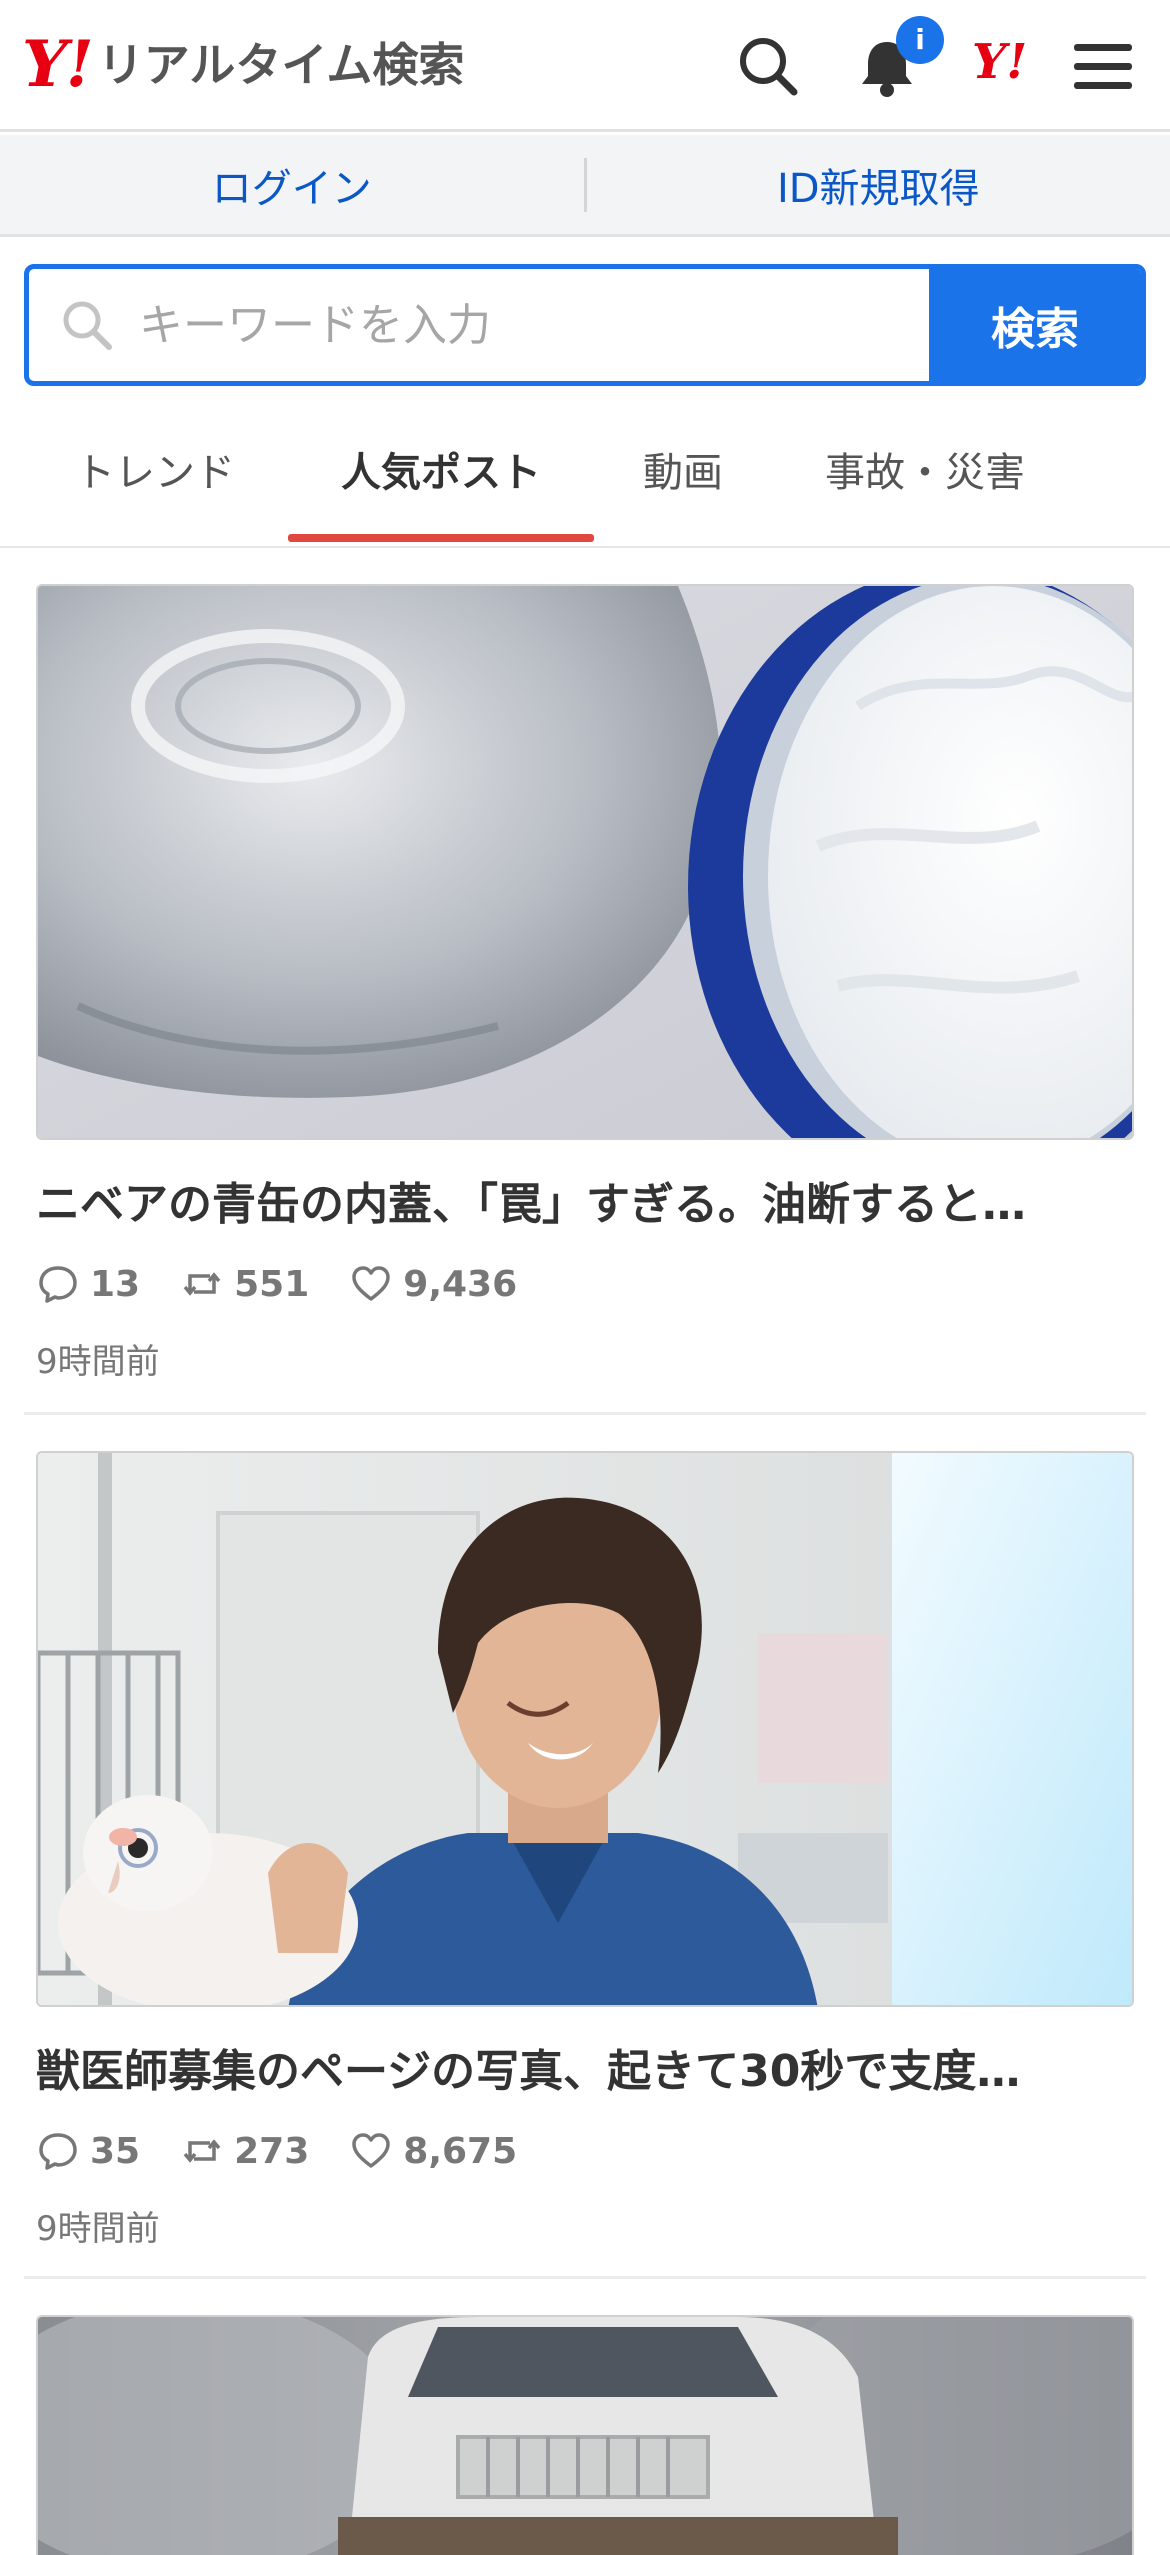 This screenshot has height=2555, width=1170. What do you see at coordinates (925, 473) in the screenshot?
I see `tab-accident-disaster: 事故・災害` at bounding box center [925, 473].